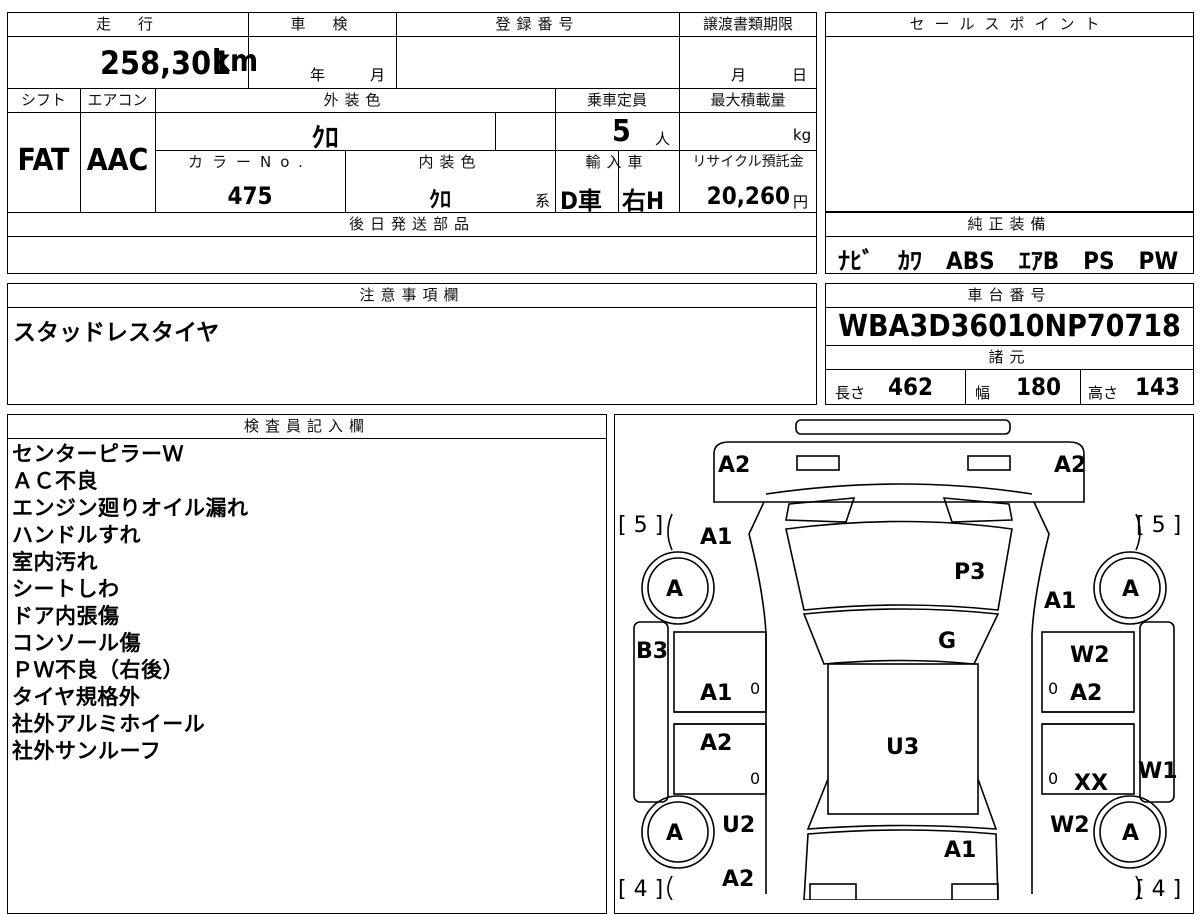 The width and height of the screenshot is (1200, 914). I want to click on damage-code: B3, so click(652, 651).